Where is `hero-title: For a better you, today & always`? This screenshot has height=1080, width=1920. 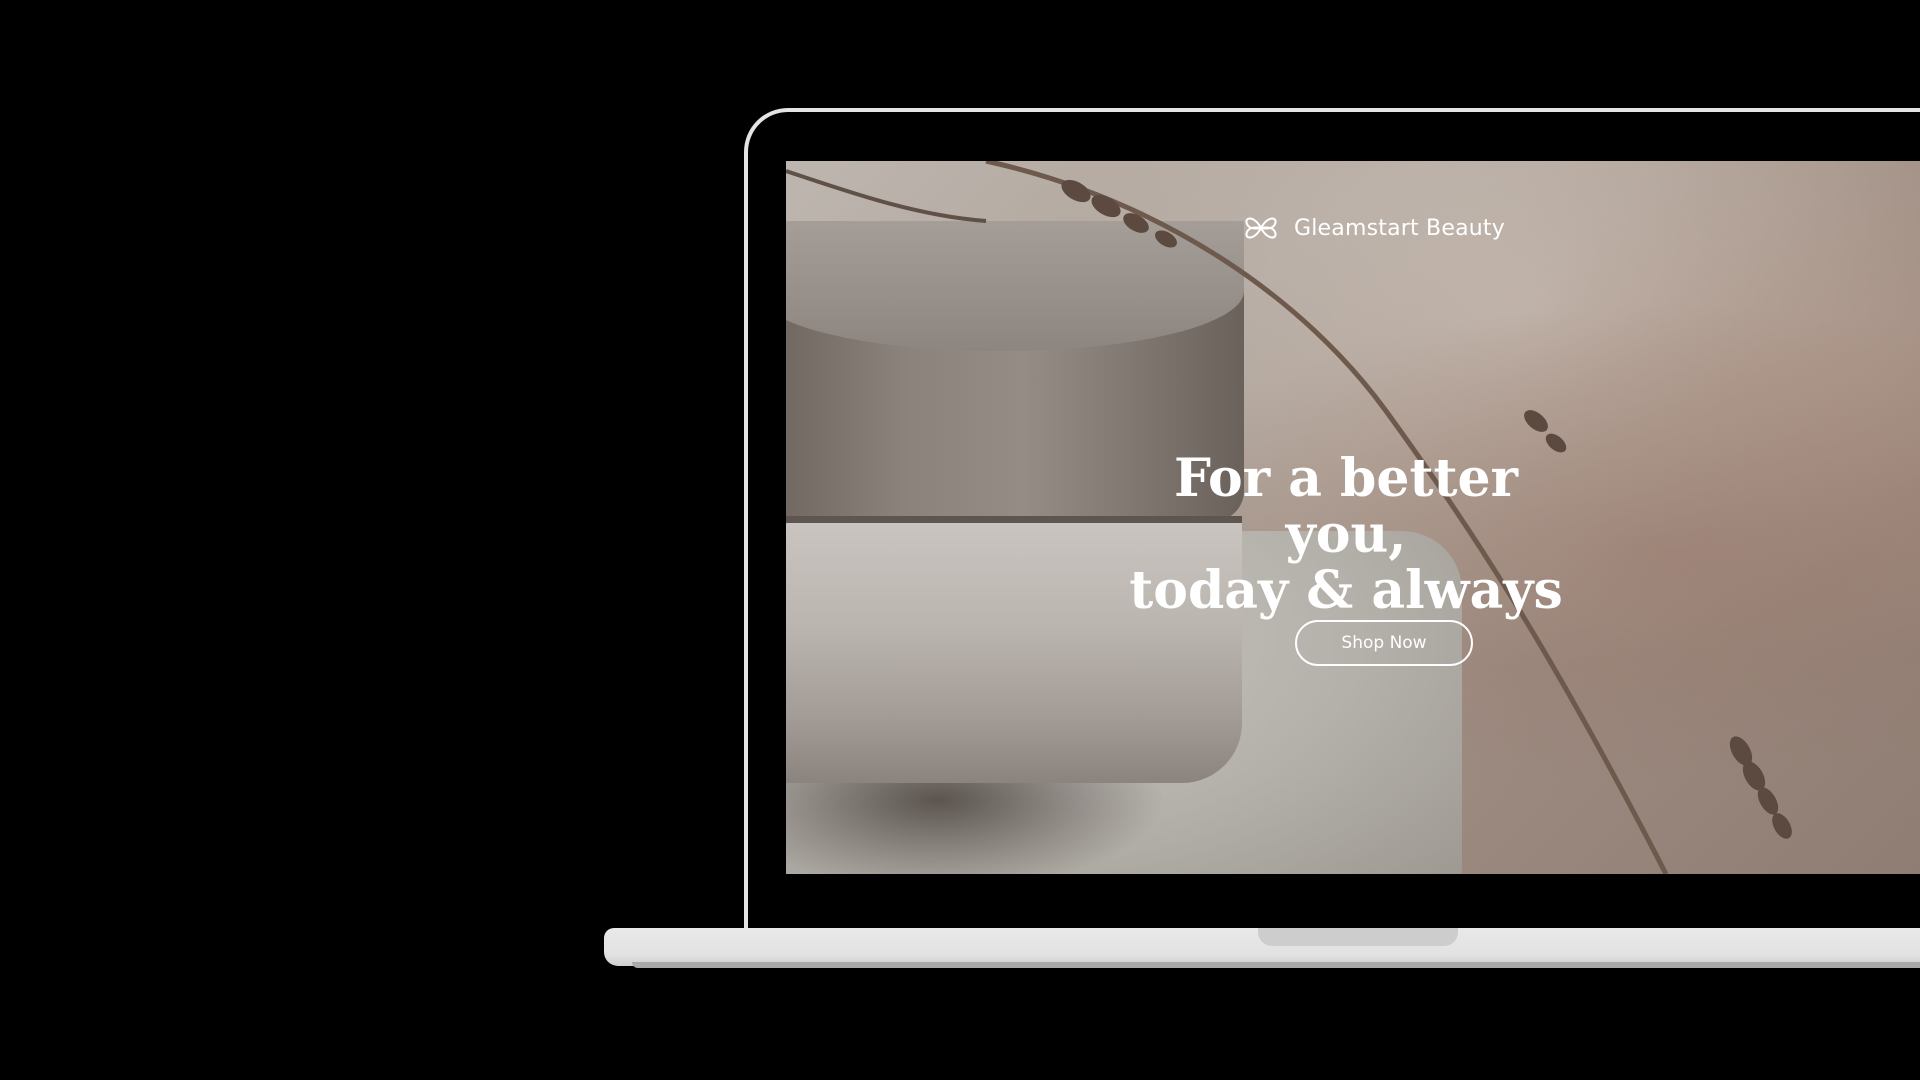 hero-title: For a better you, today & always is located at coordinates (1346, 535).